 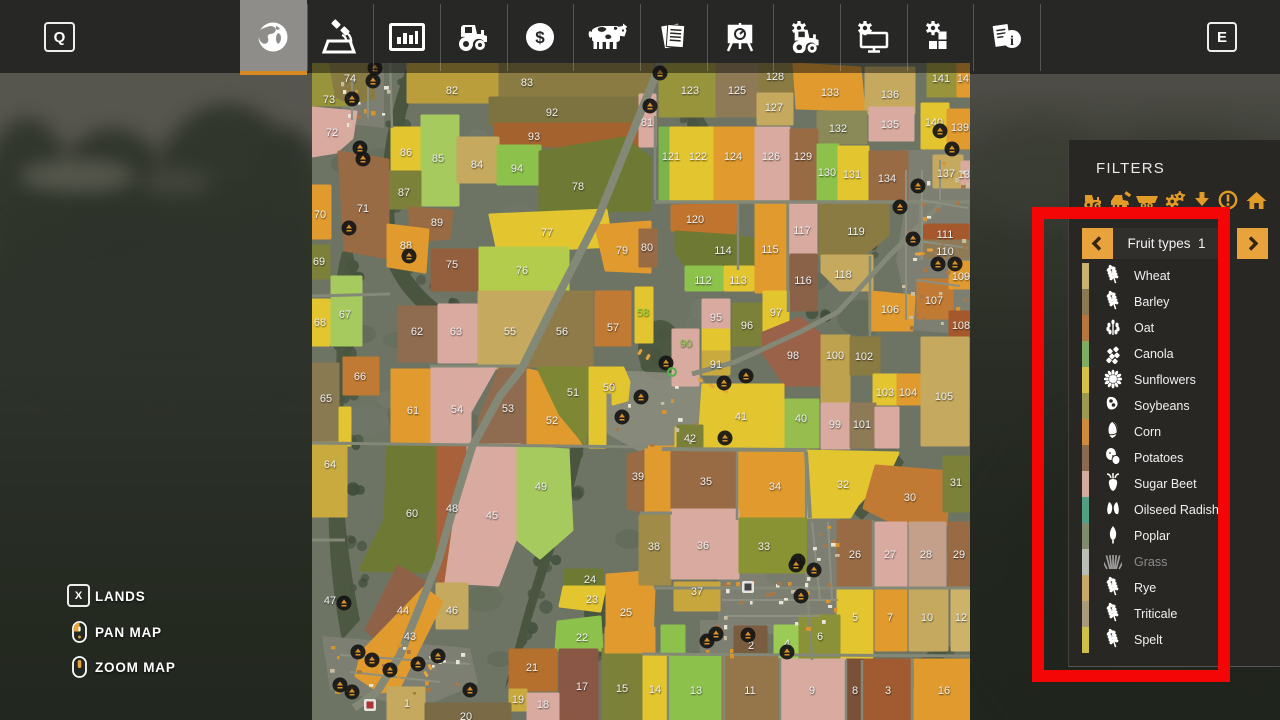 What do you see at coordinates (706, 482) in the screenshot?
I see `svg-text: 35` at bounding box center [706, 482].